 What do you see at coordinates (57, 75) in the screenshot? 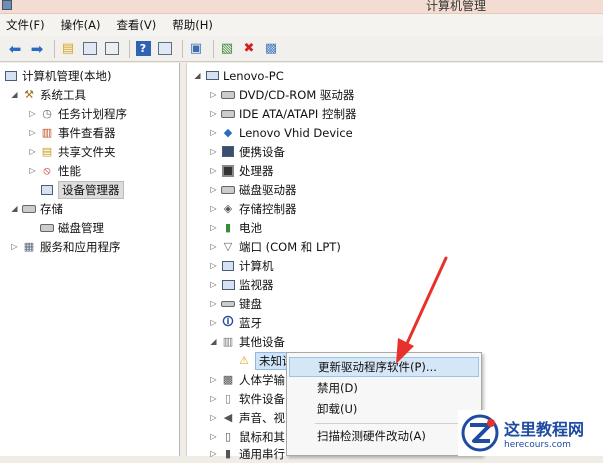
I see `tree-node-root: 计算机管理(本地)` at bounding box center [57, 75].